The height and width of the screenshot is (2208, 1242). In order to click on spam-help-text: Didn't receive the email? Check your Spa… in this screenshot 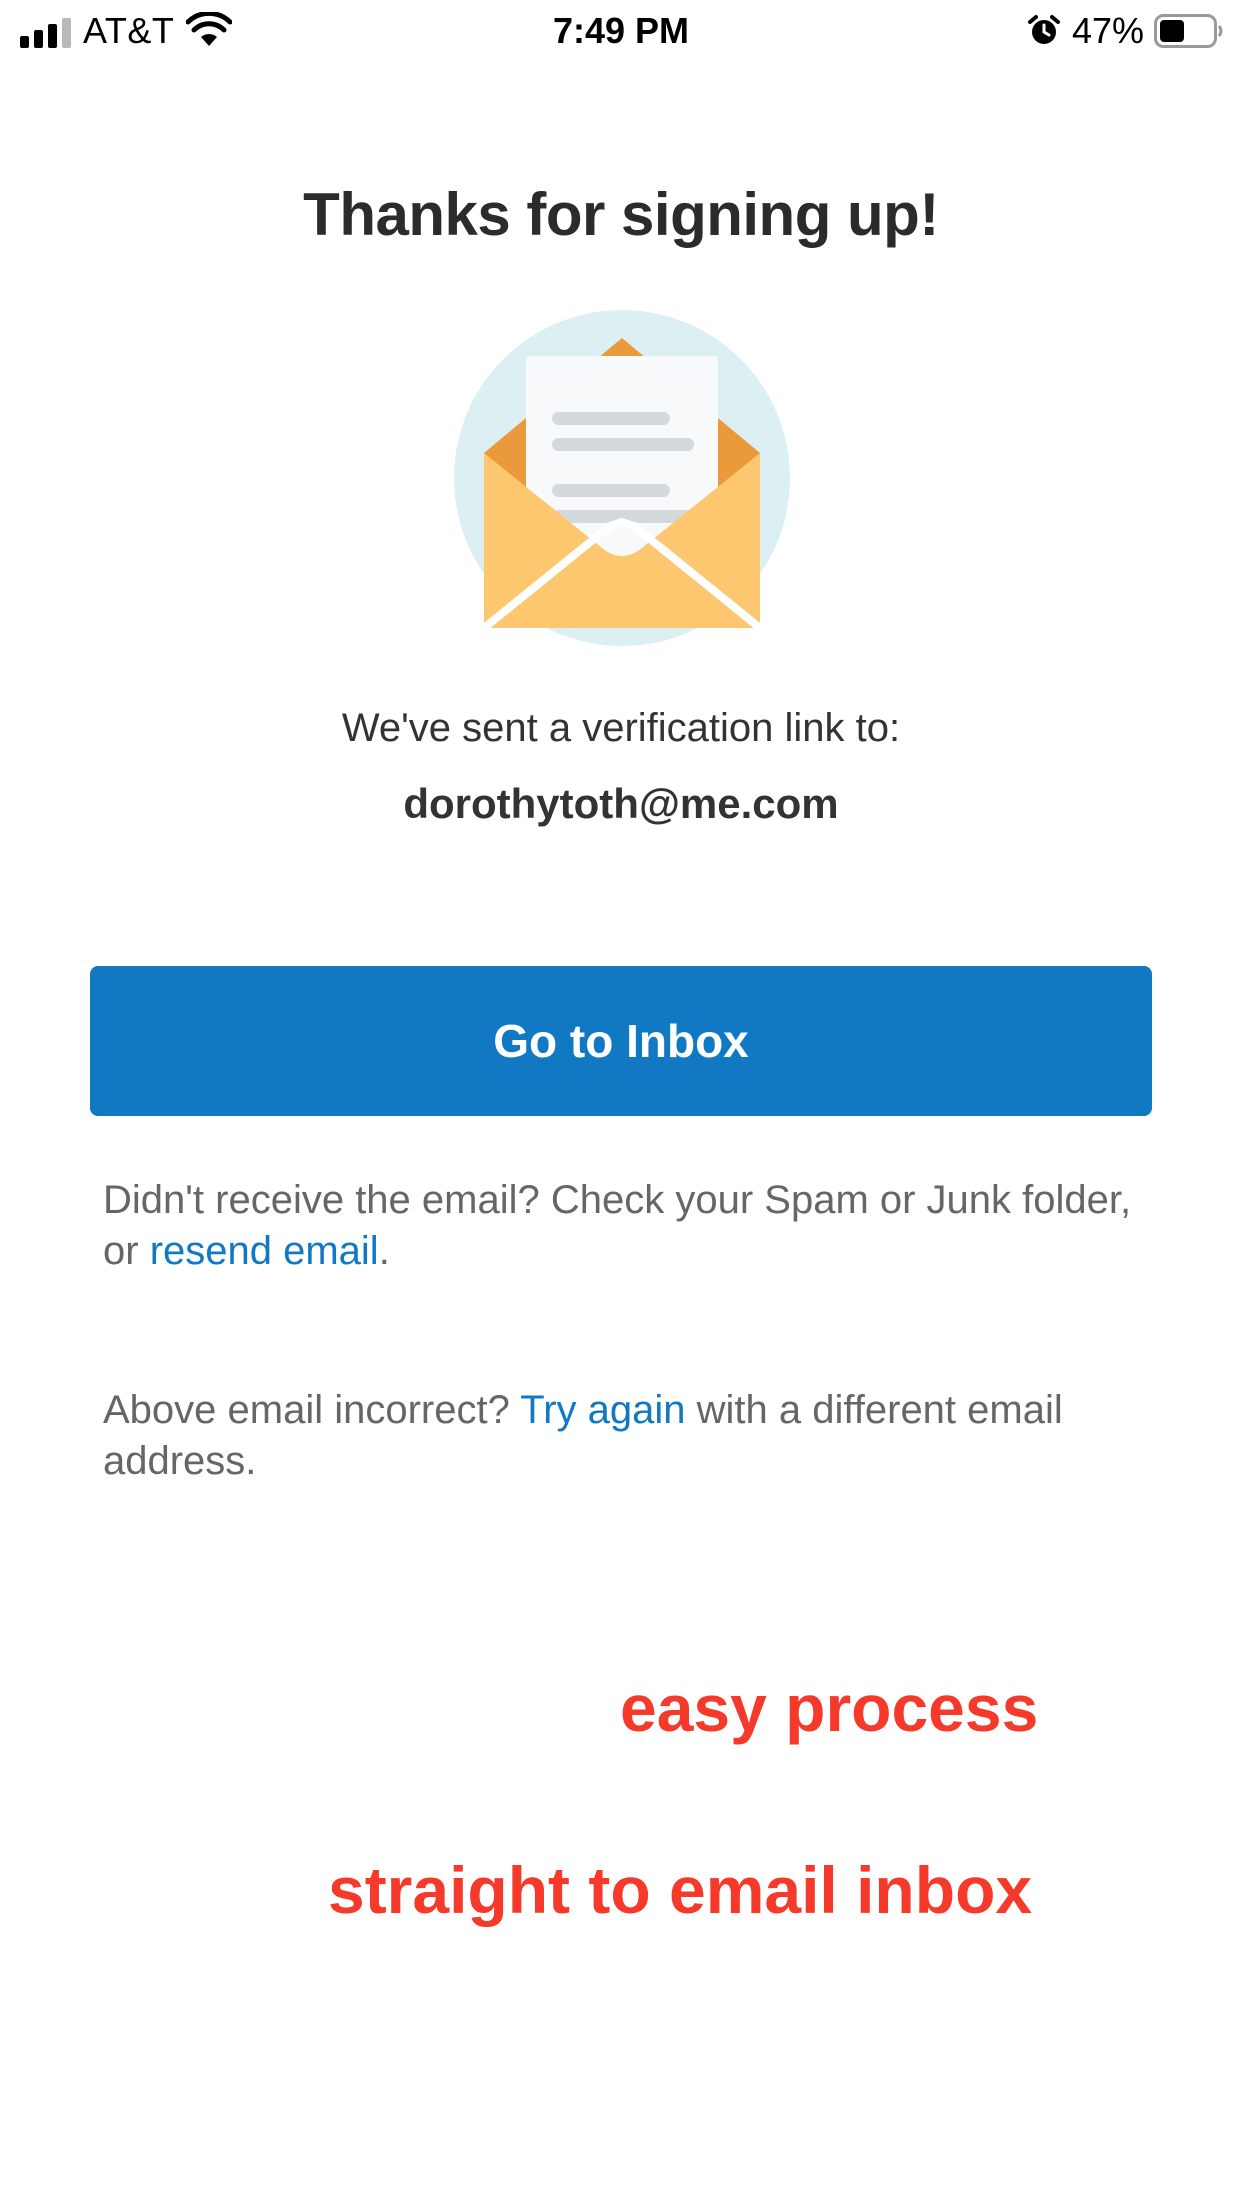, I will do `click(633, 1226)`.